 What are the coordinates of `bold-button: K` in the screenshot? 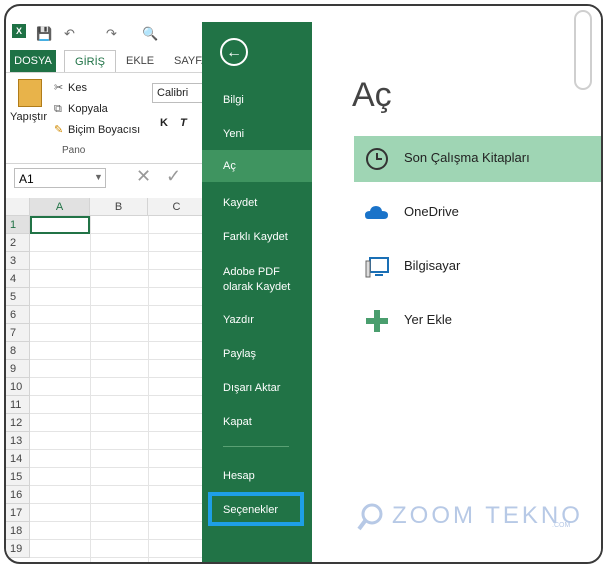 It's located at (164, 123).